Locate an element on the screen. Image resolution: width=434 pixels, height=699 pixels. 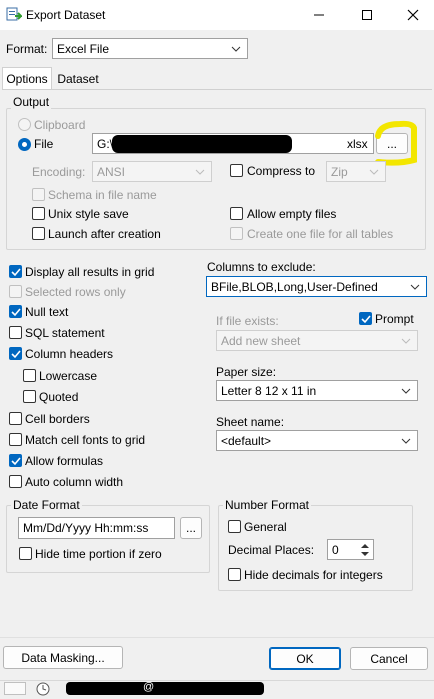
minimize-icon is located at coordinates (319, 15).